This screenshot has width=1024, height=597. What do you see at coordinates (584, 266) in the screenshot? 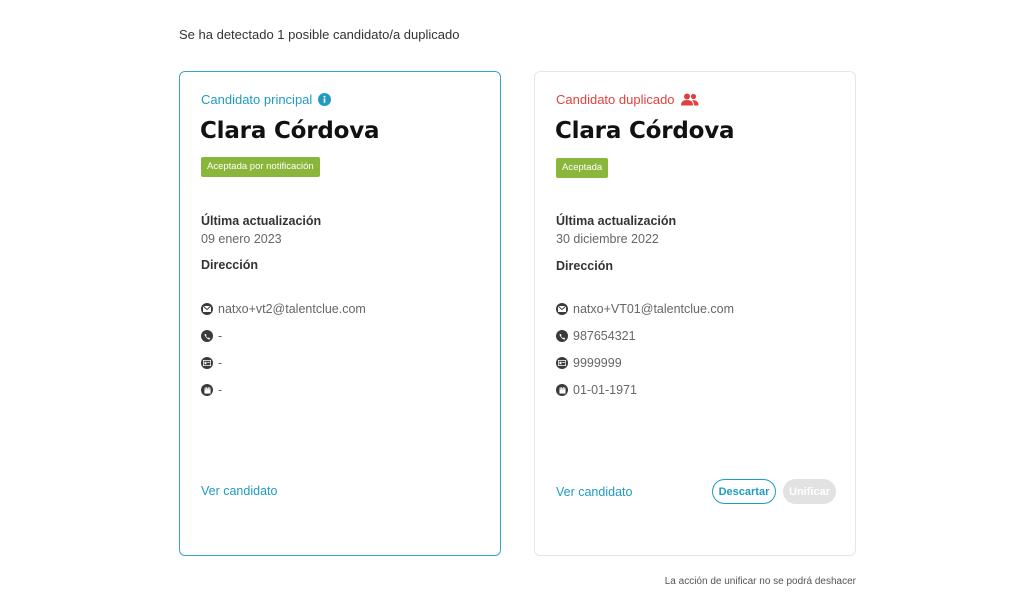
I see `duplicate-address-label: Dirección` at bounding box center [584, 266].